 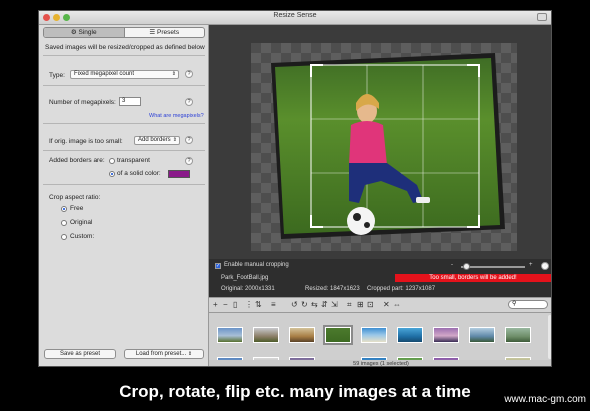 What do you see at coordinates (81, 222) in the screenshot?
I see `aspect-original-label: Original` at bounding box center [81, 222].